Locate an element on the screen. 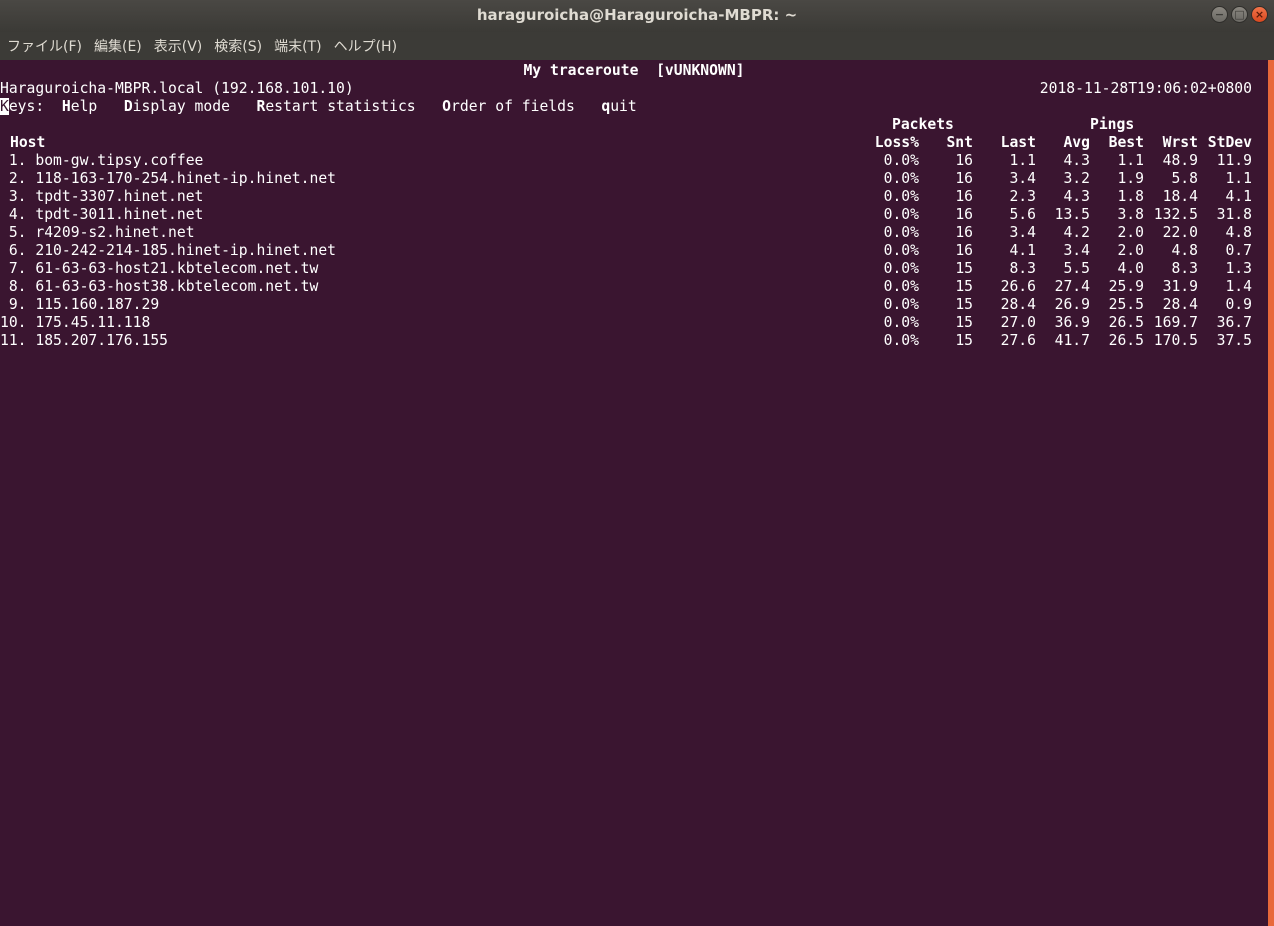 This screenshot has width=1274, height=926. cell-avg: 3.4 is located at coordinates (1076, 250).